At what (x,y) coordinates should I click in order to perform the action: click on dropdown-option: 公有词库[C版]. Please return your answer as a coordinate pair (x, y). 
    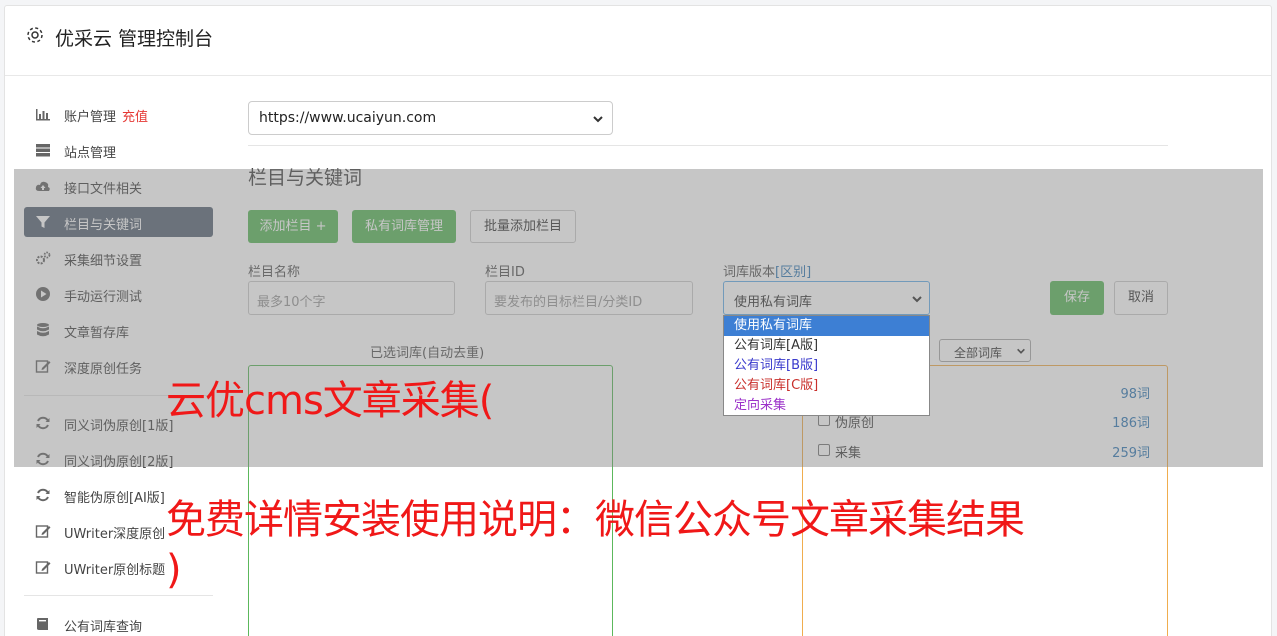
    Looking at the image, I should click on (826, 386).